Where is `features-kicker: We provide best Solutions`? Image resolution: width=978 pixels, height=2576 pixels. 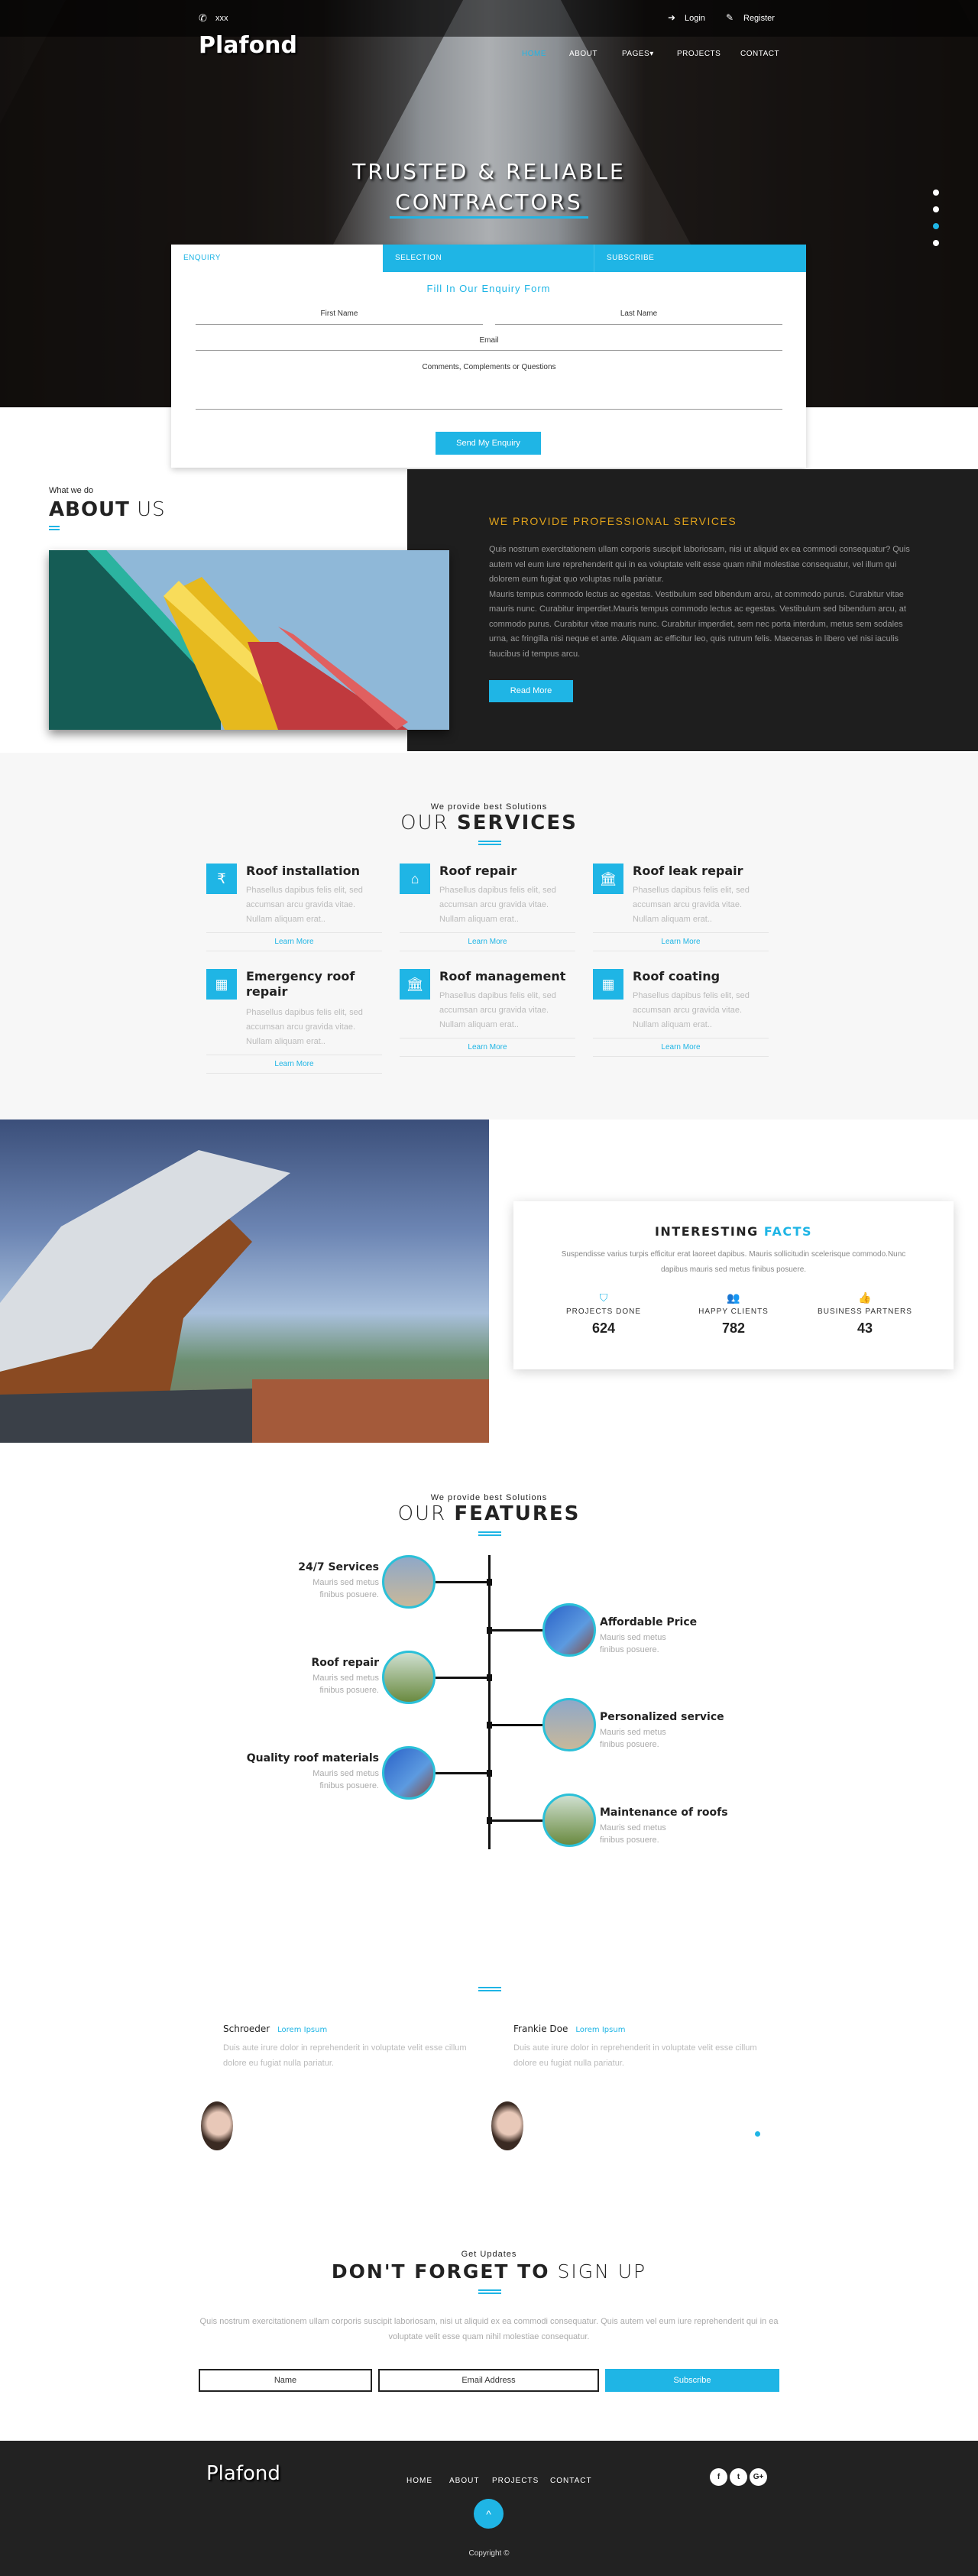
features-kicker: We provide best Solutions is located at coordinates (489, 1497).